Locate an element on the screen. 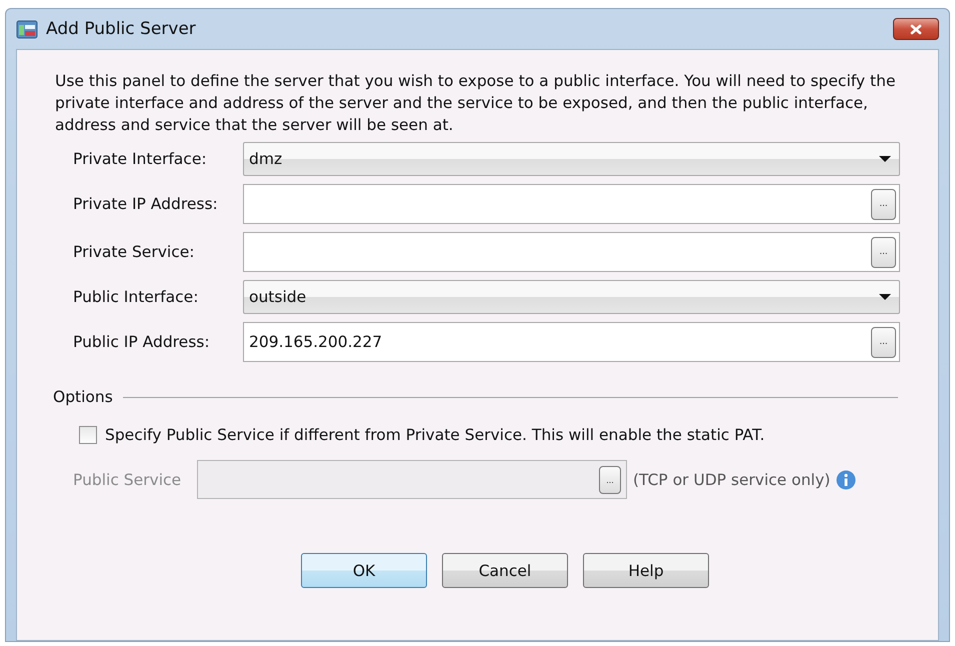  hint-text: (TCP or UDP service only) is located at coordinates (731, 479).